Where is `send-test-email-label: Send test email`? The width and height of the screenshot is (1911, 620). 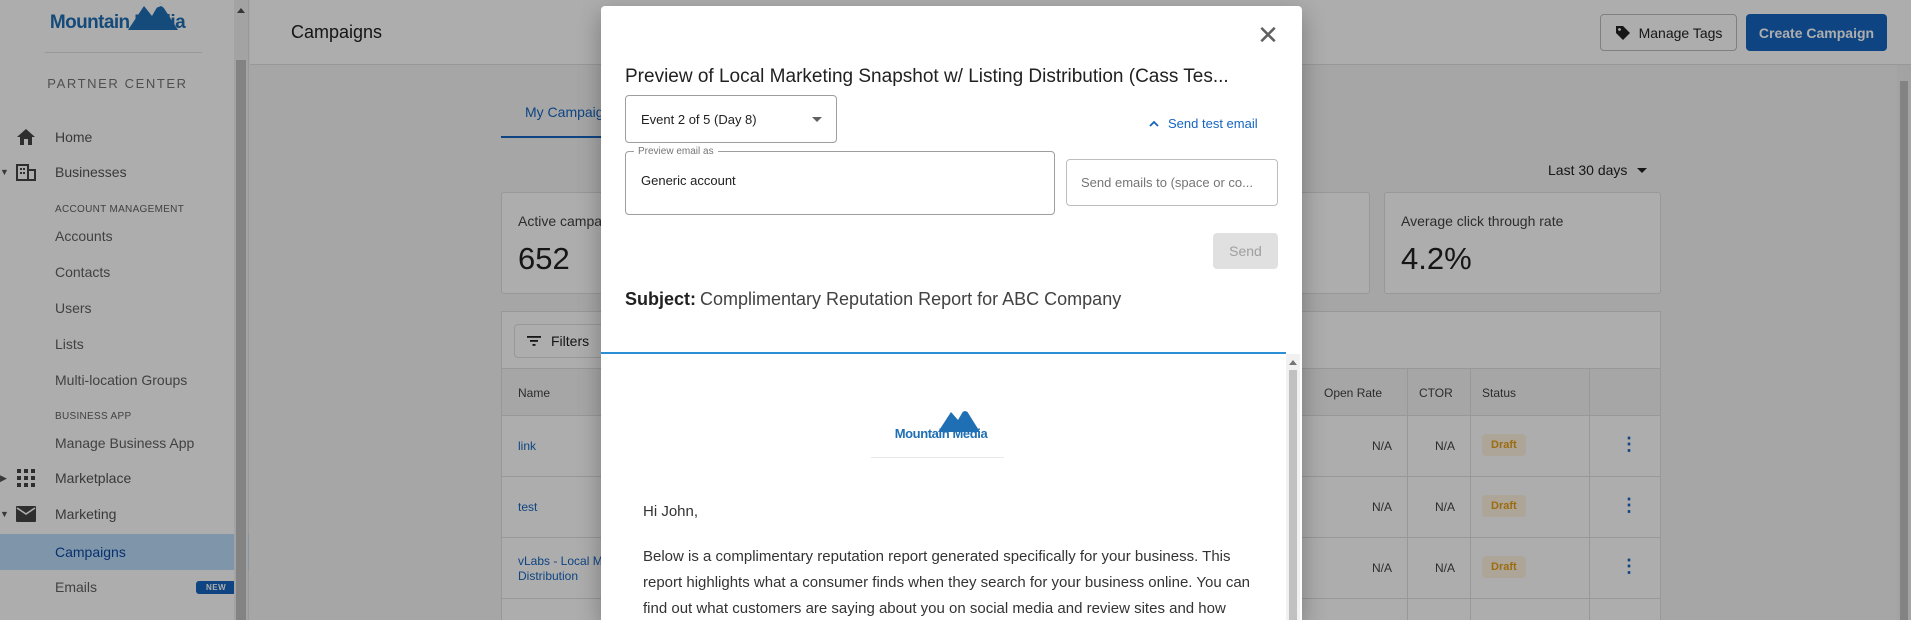 send-test-email-label: Send test email is located at coordinates (1213, 123).